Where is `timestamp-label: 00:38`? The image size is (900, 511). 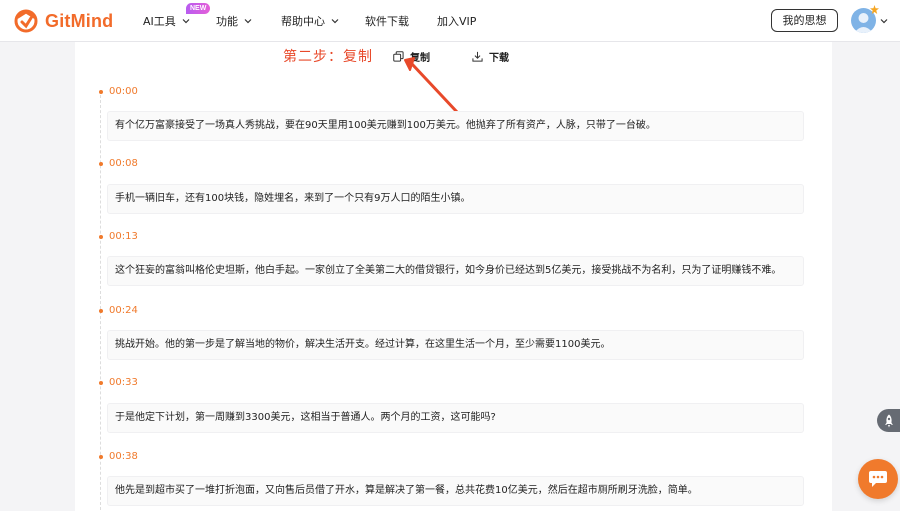
timestamp-label: 00:38 is located at coordinates (123, 456).